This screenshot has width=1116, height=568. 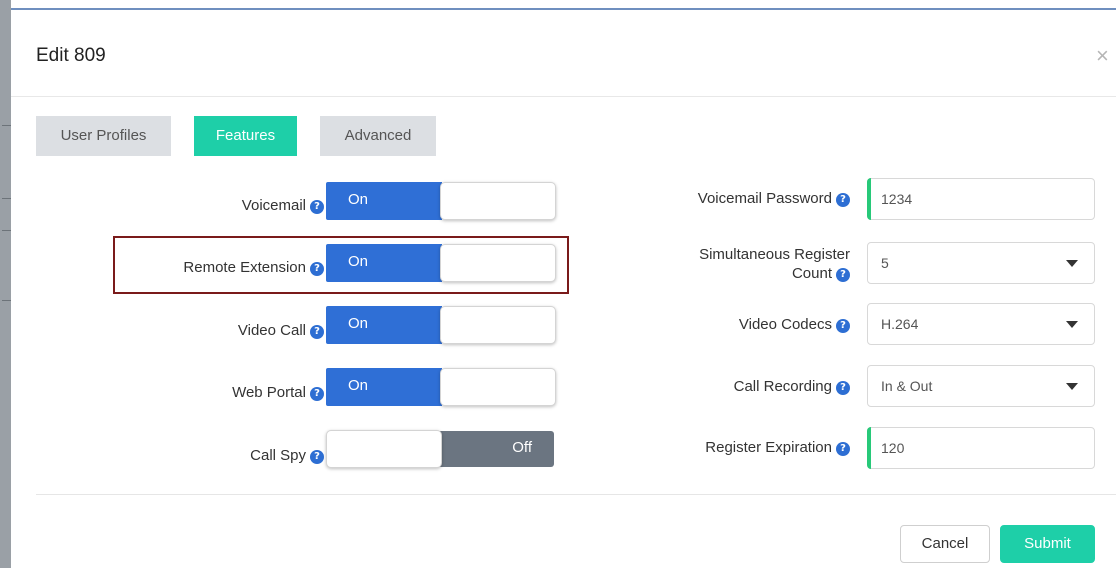 I want to click on tab-features: Features, so click(x=245, y=136).